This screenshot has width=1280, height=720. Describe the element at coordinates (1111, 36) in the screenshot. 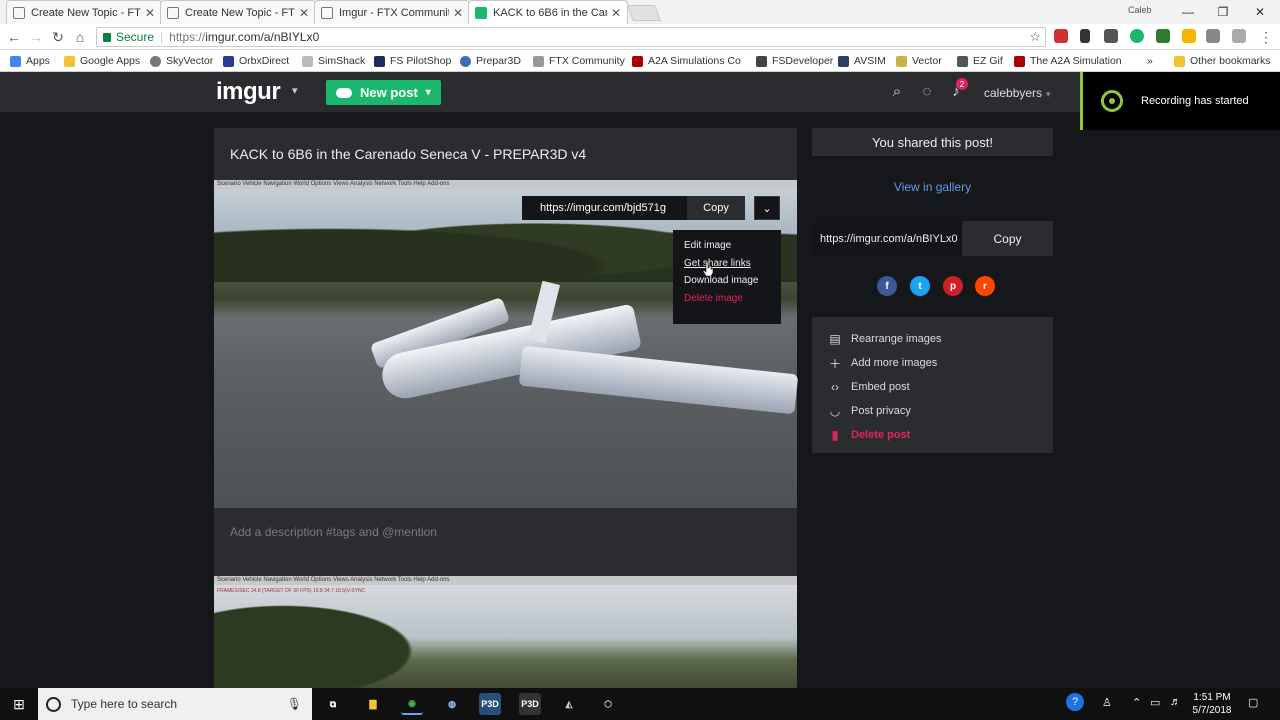

I see `extension-icon` at that location.